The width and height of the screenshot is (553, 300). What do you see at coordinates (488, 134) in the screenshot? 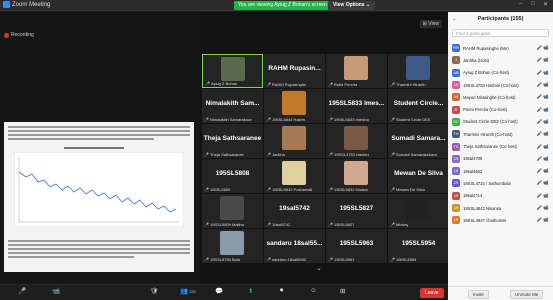
I see `participant-name: Tharmini Hiranth (Co-host)` at bounding box center [488, 134].